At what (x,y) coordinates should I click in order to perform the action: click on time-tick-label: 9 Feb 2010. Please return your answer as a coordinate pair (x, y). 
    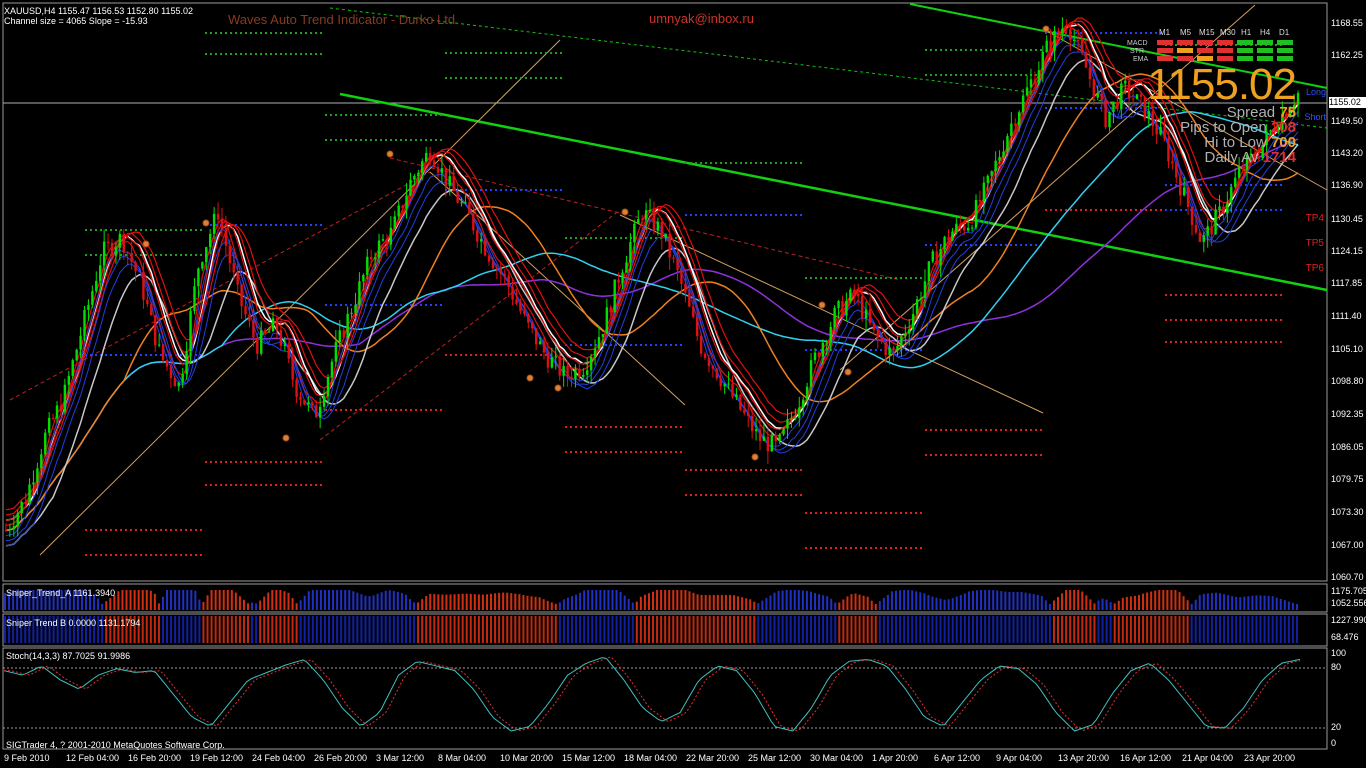
    Looking at the image, I should click on (27, 758).